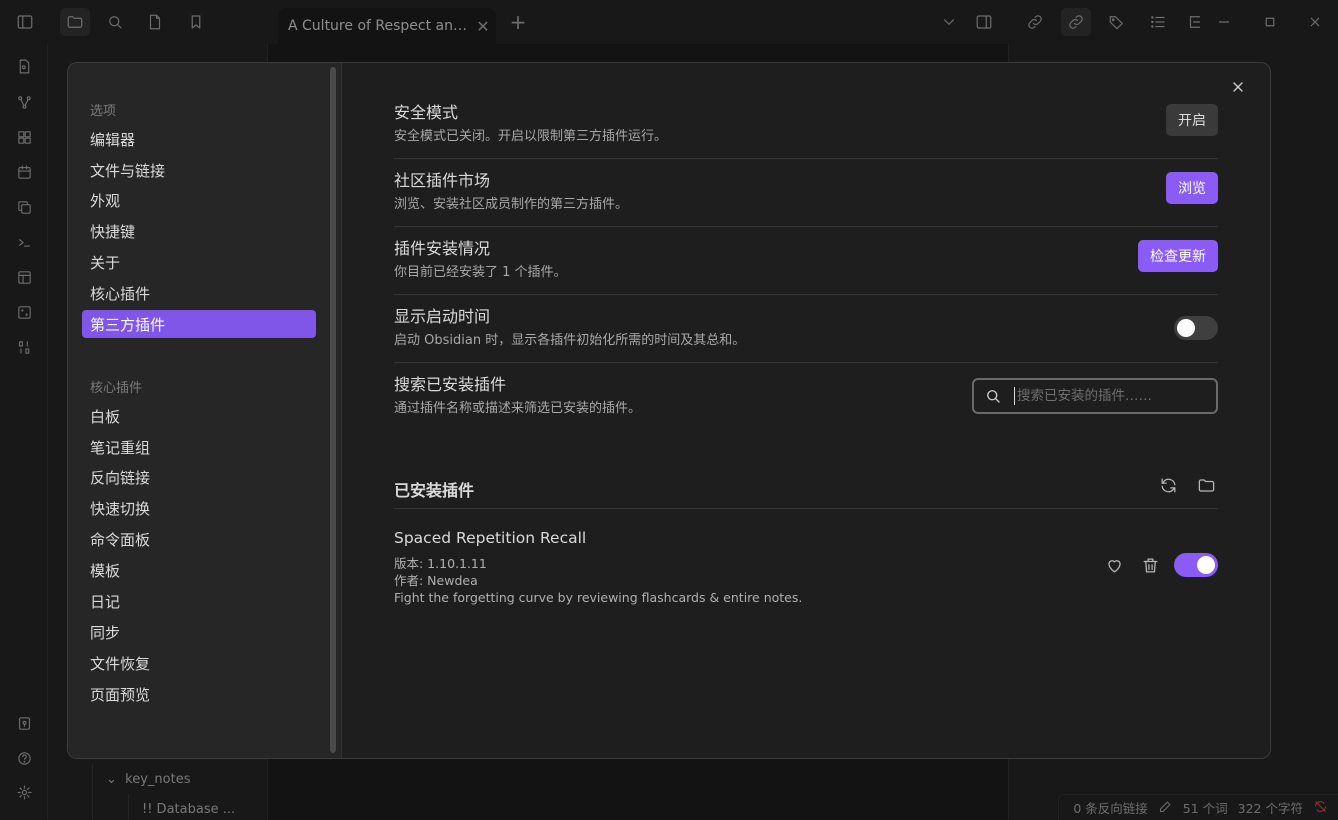 The width and height of the screenshot is (1338, 820). Describe the element at coordinates (806, 397) in the screenshot. I see `setting-search-installed: 搜索已安装插件 通过插件名称或描述来筛选已安装的插件。` at that location.